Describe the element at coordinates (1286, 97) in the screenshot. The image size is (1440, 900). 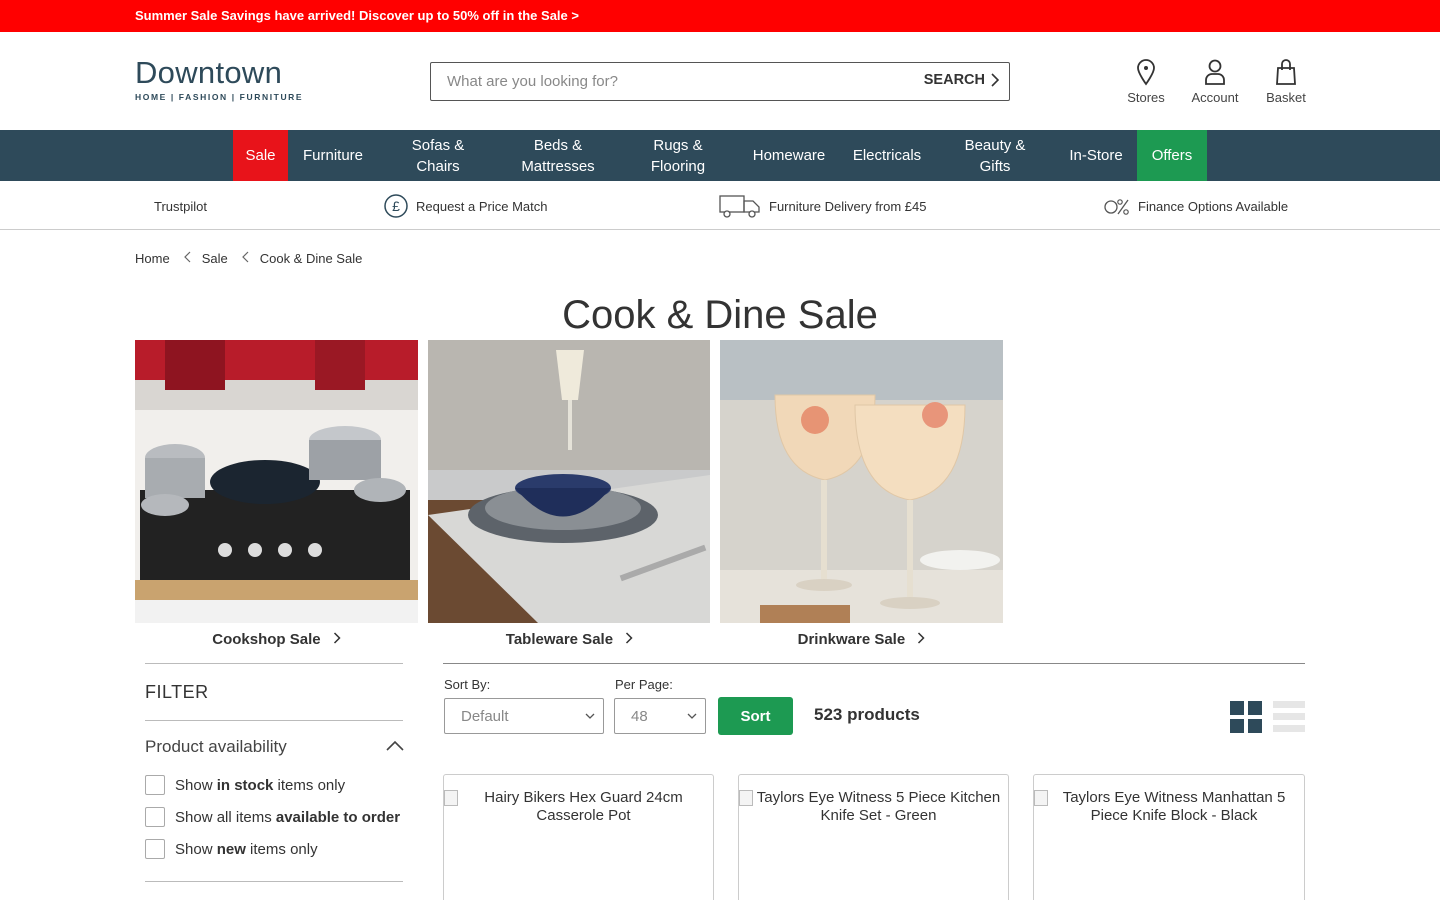
I see `basket-label: Basket` at that location.